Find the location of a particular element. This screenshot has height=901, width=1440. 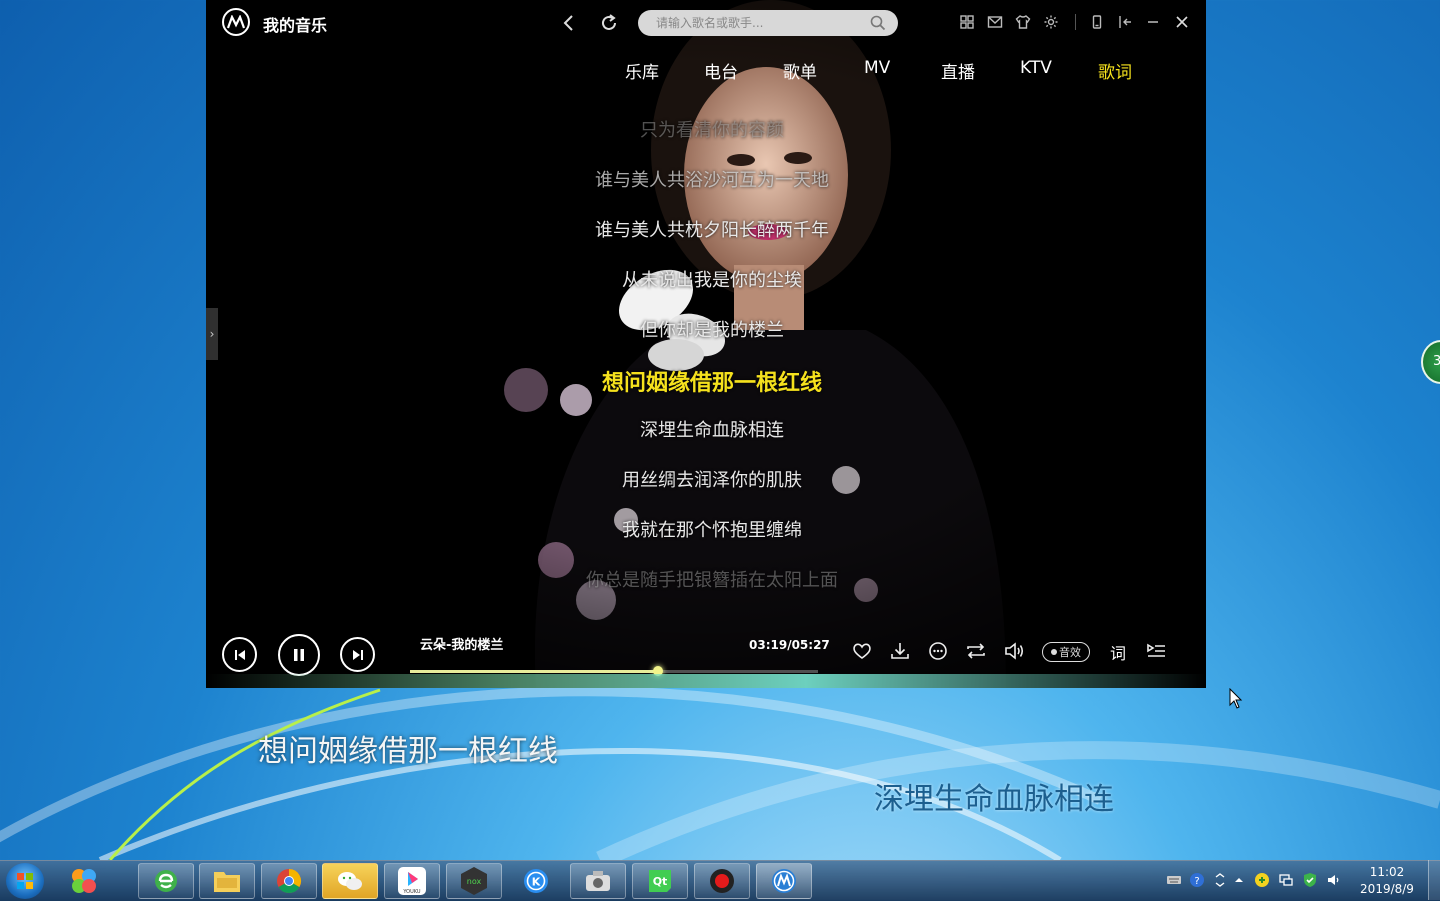

refresh-icon is located at coordinates (609, 23).